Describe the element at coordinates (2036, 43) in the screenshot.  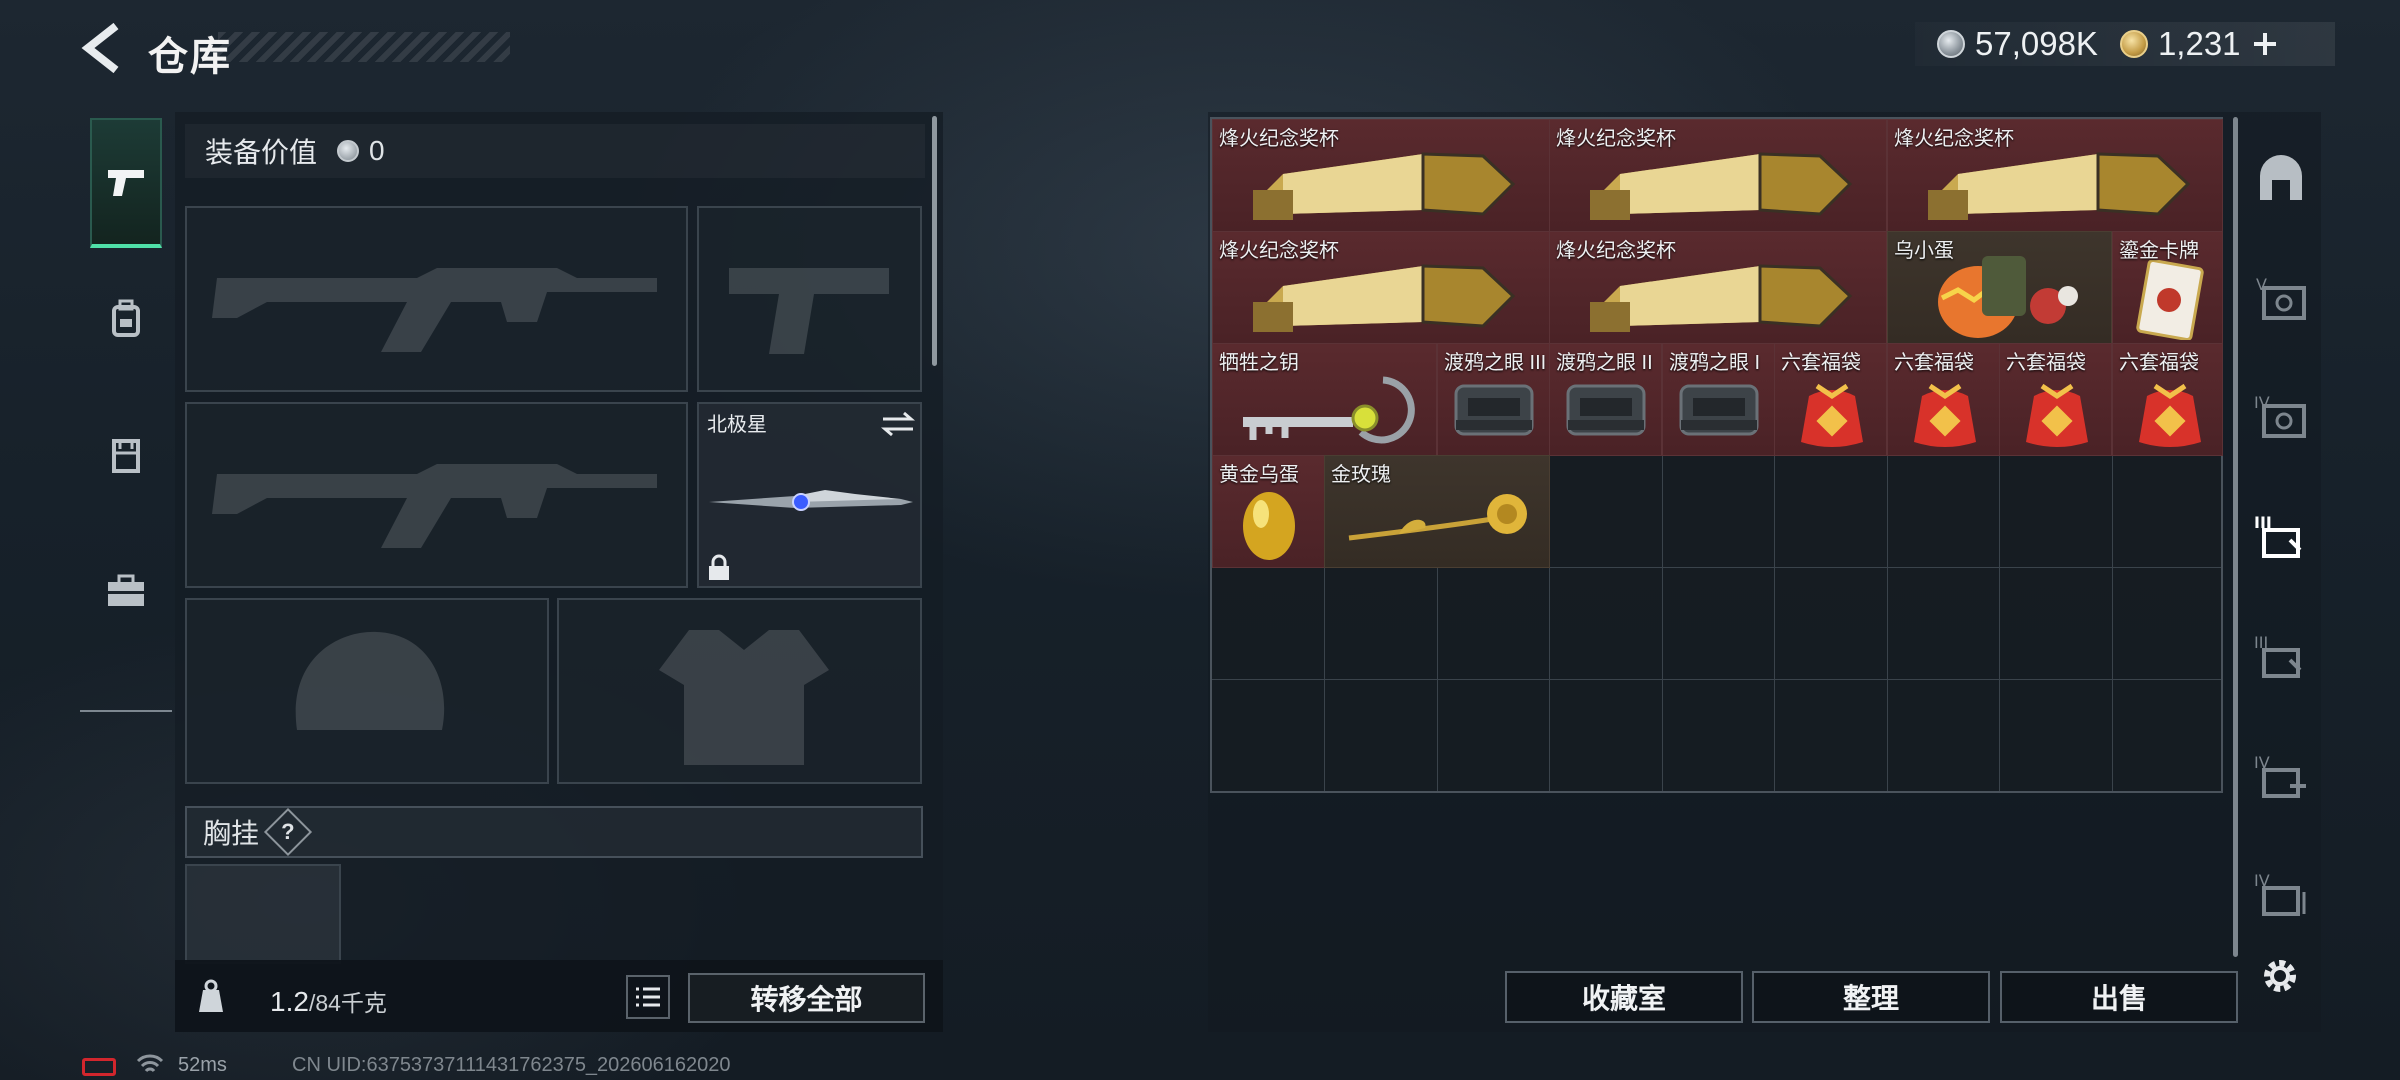
I see `silver-amount: 57,098K` at that location.